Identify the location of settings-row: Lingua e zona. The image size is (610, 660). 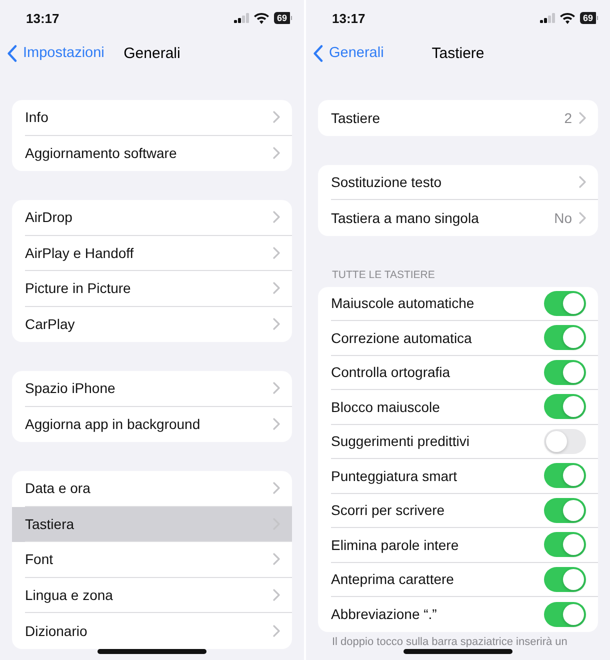
(152, 595).